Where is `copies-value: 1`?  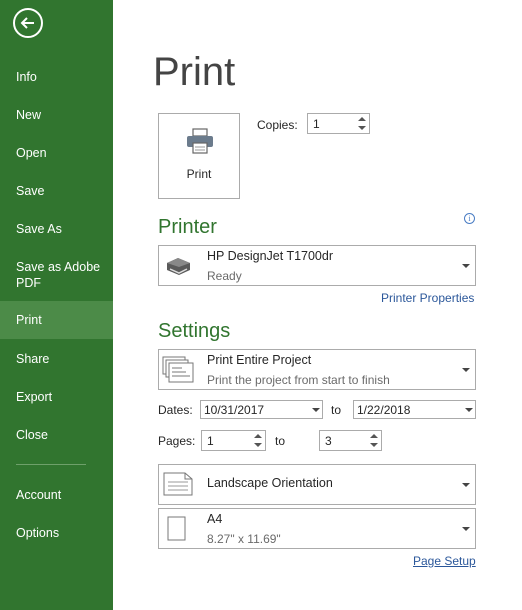
copies-value: 1 is located at coordinates (316, 124).